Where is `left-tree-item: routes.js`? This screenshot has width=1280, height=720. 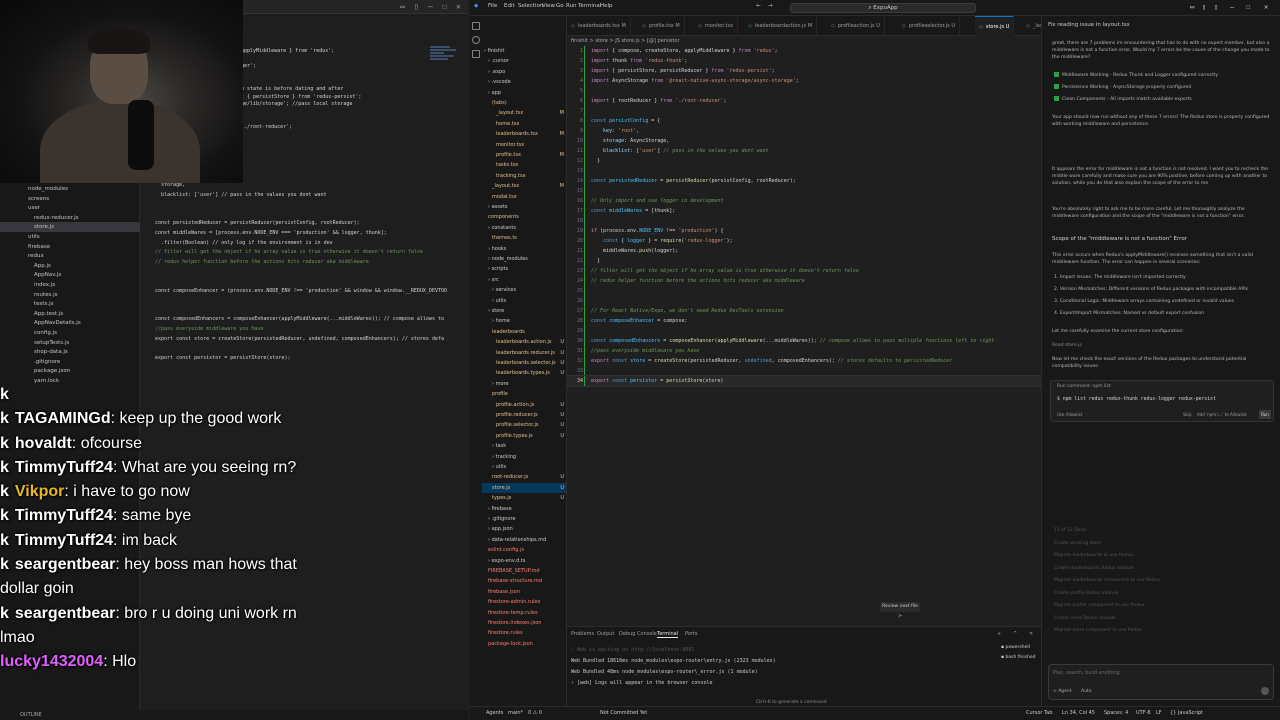 left-tree-item: routes.js is located at coordinates (29, 295).